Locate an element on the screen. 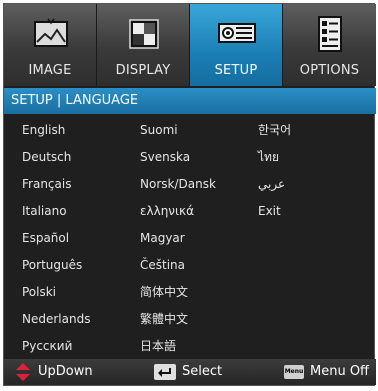 This screenshot has width=378, height=391. tab-label: OPTIONS is located at coordinates (329, 70).